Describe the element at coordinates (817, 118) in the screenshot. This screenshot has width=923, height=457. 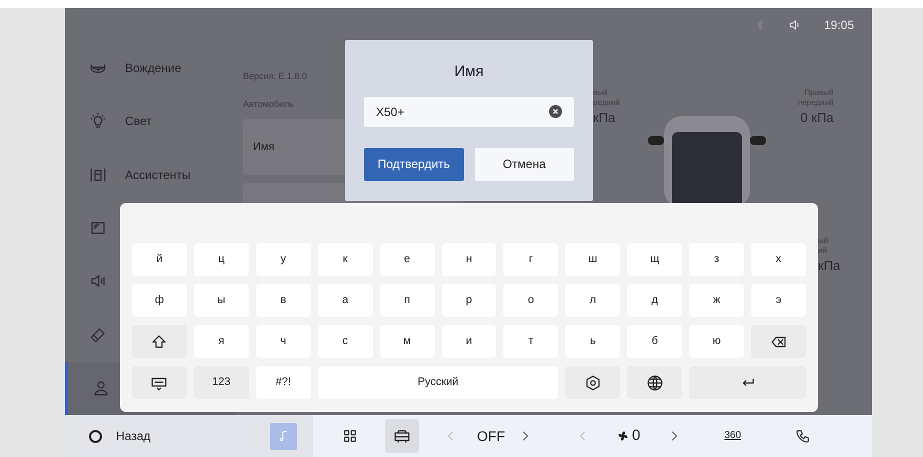
I see `tire-pressure: 0 кПа` at that location.